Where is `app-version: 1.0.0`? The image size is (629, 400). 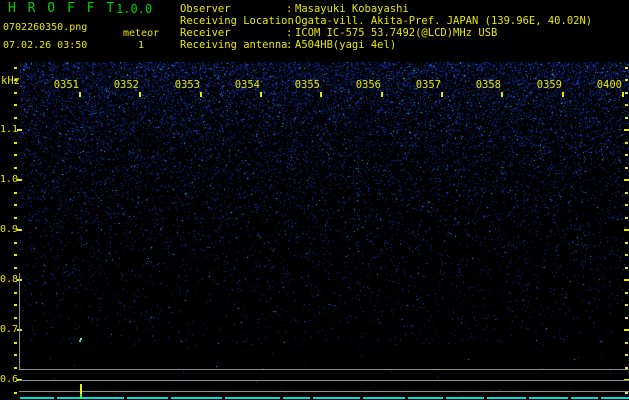 app-version: 1.0.0 is located at coordinates (134, 9).